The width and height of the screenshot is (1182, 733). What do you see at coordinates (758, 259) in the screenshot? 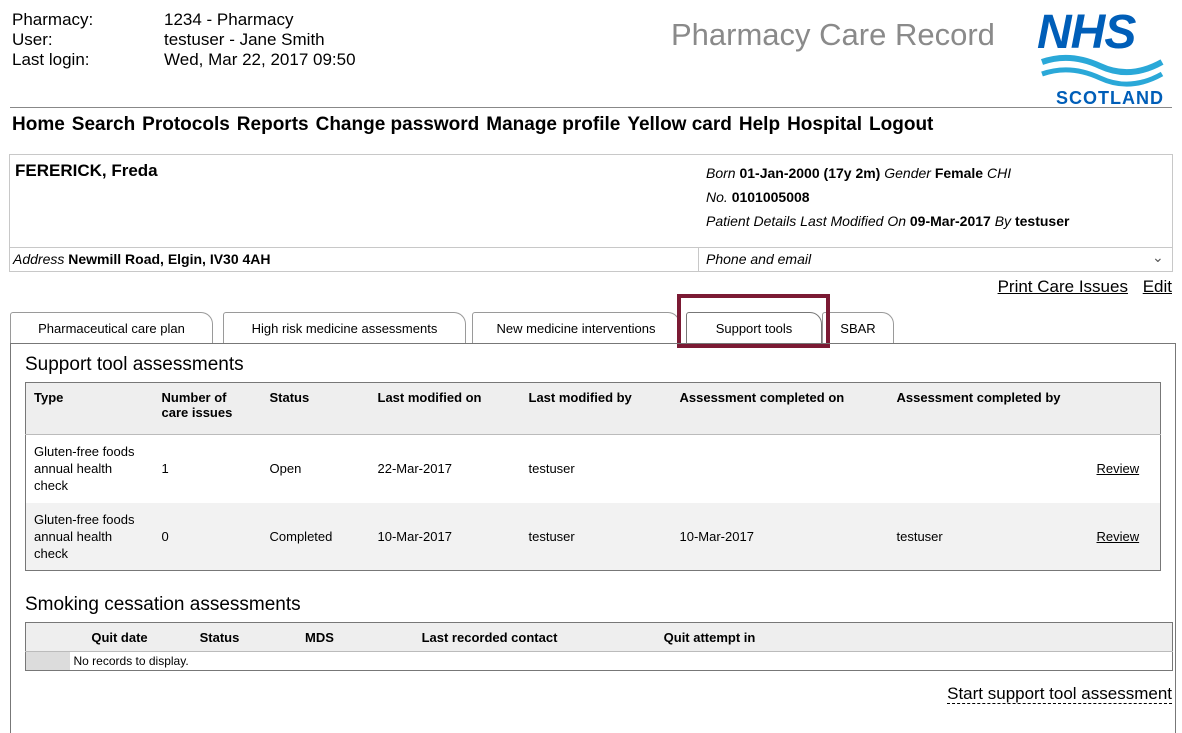
I see `phone-email-toggle: Phone and email` at bounding box center [758, 259].